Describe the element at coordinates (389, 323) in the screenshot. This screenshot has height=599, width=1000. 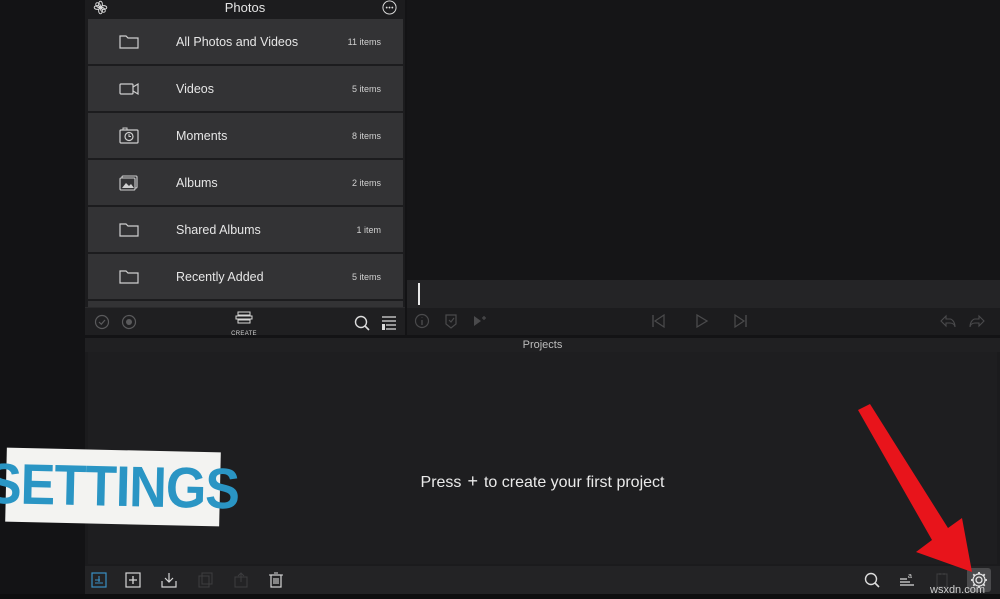
I see `list-view-icon` at that location.